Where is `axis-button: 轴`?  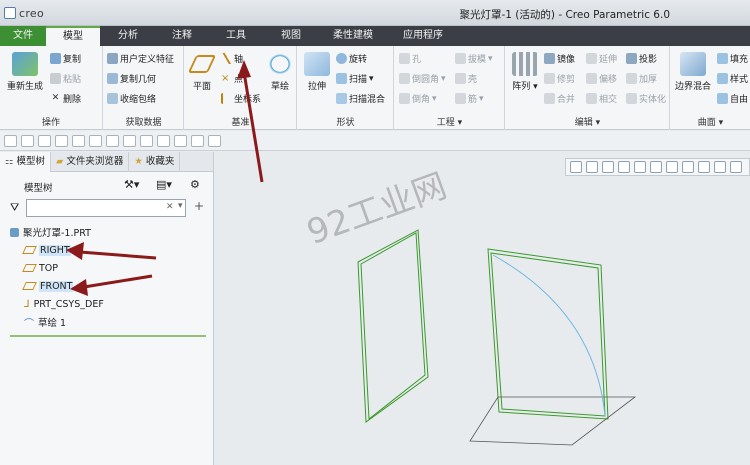
axis-button: 轴 is located at coordinates (232, 58).